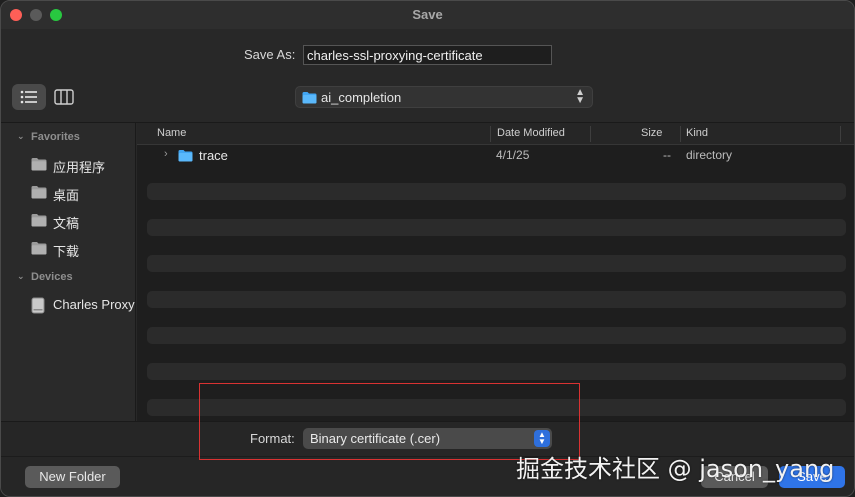 This screenshot has height=497, width=855. What do you see at coordinates (444, 97) in the screenshot?
I see `location-popup: ai_completion ▲ ▼` at bounding box center [444, 97].